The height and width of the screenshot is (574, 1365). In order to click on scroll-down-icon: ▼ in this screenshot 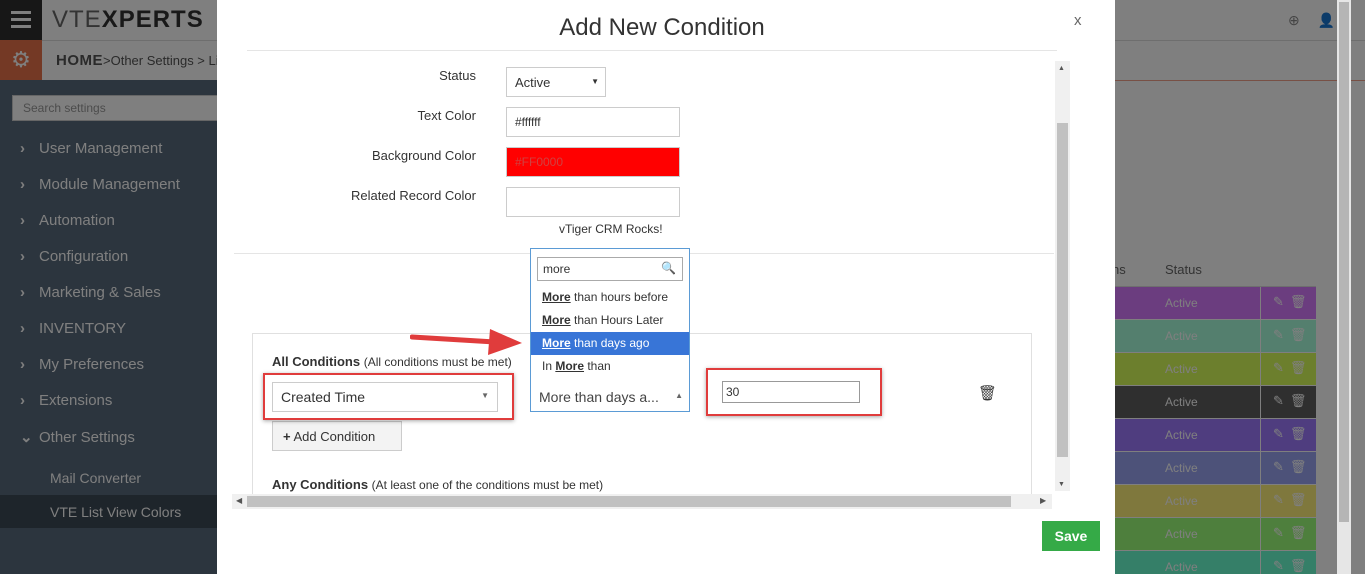, I will do `click(1061, 484)`.